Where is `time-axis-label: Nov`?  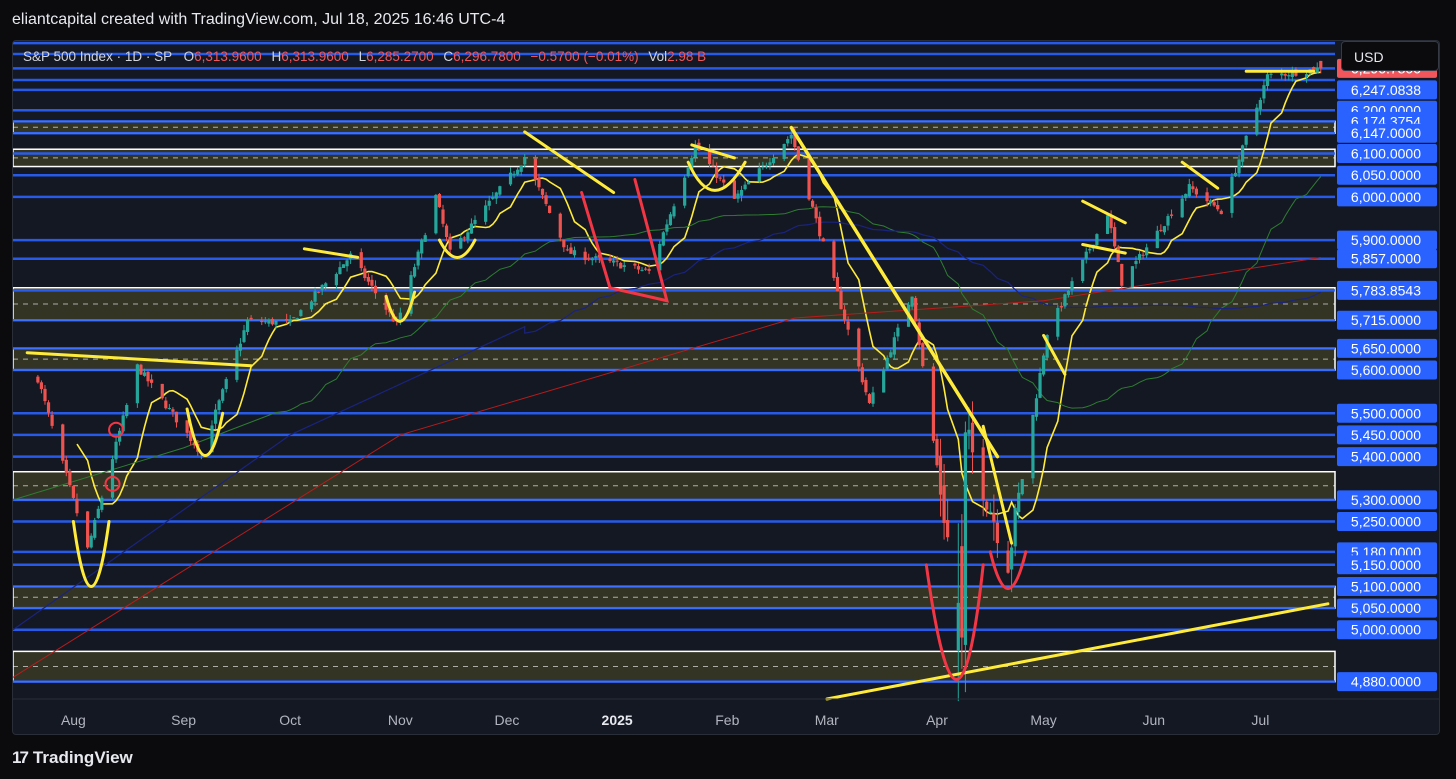 time-axis-label: Nov is located at coordinates (400, 720).